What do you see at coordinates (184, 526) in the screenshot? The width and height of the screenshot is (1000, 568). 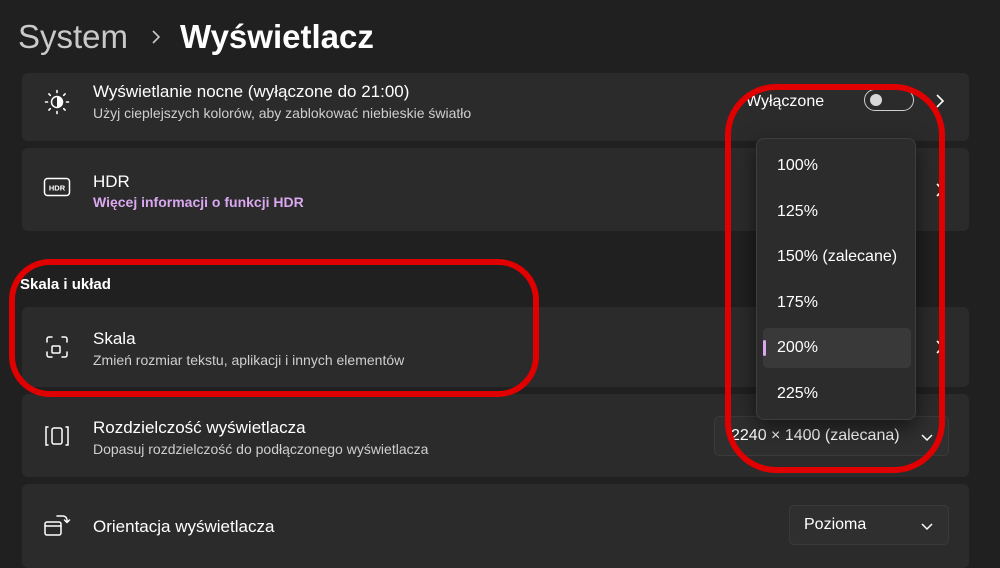 I see `orientation-title: Orientacja wyświetlacza` at bounding box center [184, 526].